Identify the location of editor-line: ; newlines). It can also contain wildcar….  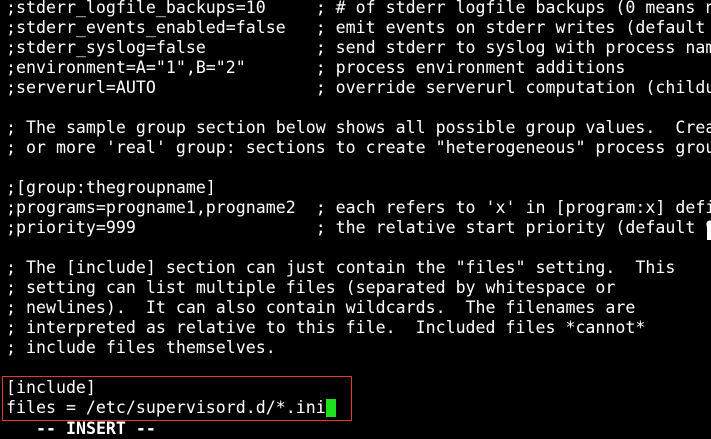
(321, 307).